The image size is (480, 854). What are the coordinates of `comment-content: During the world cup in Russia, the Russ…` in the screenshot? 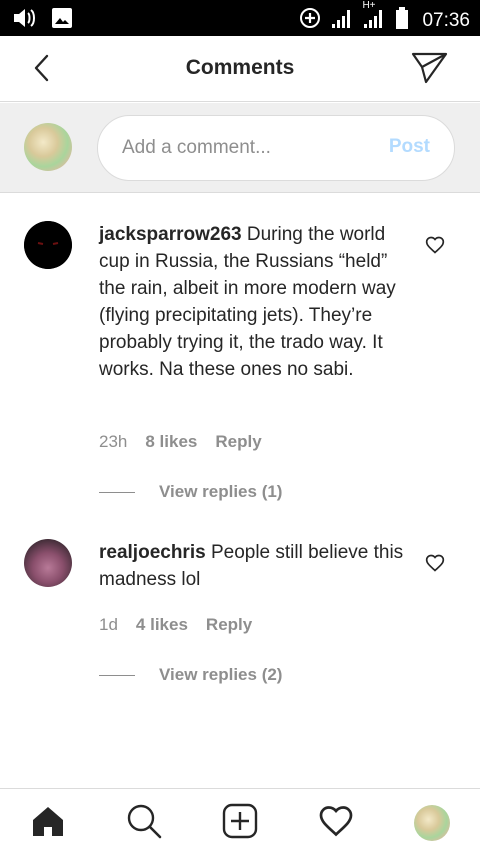 It's located at (247, 302).